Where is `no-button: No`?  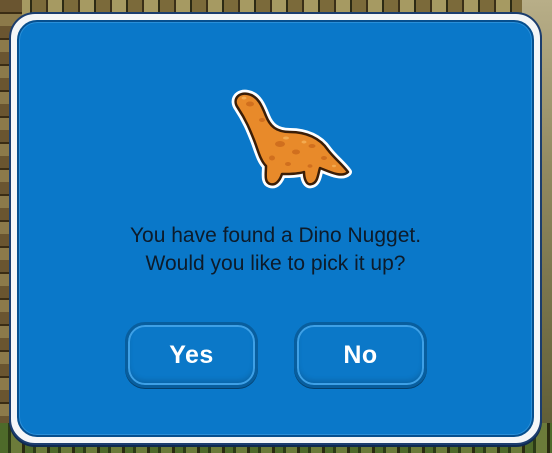
no-button: No is located at coordinates (360, 355).